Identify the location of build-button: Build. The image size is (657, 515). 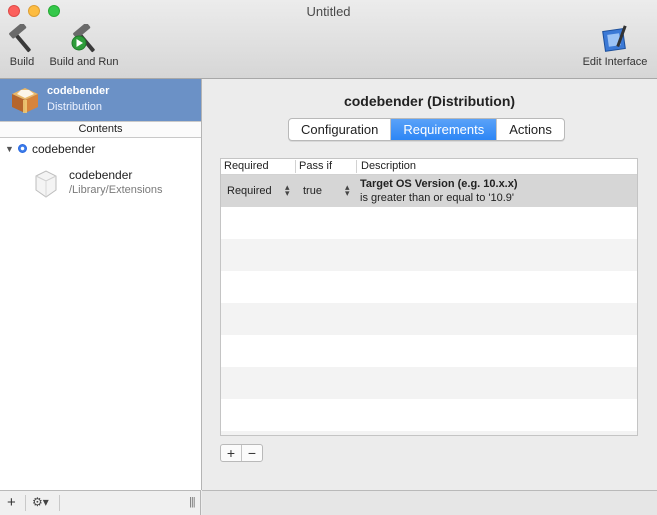
(22, 46).